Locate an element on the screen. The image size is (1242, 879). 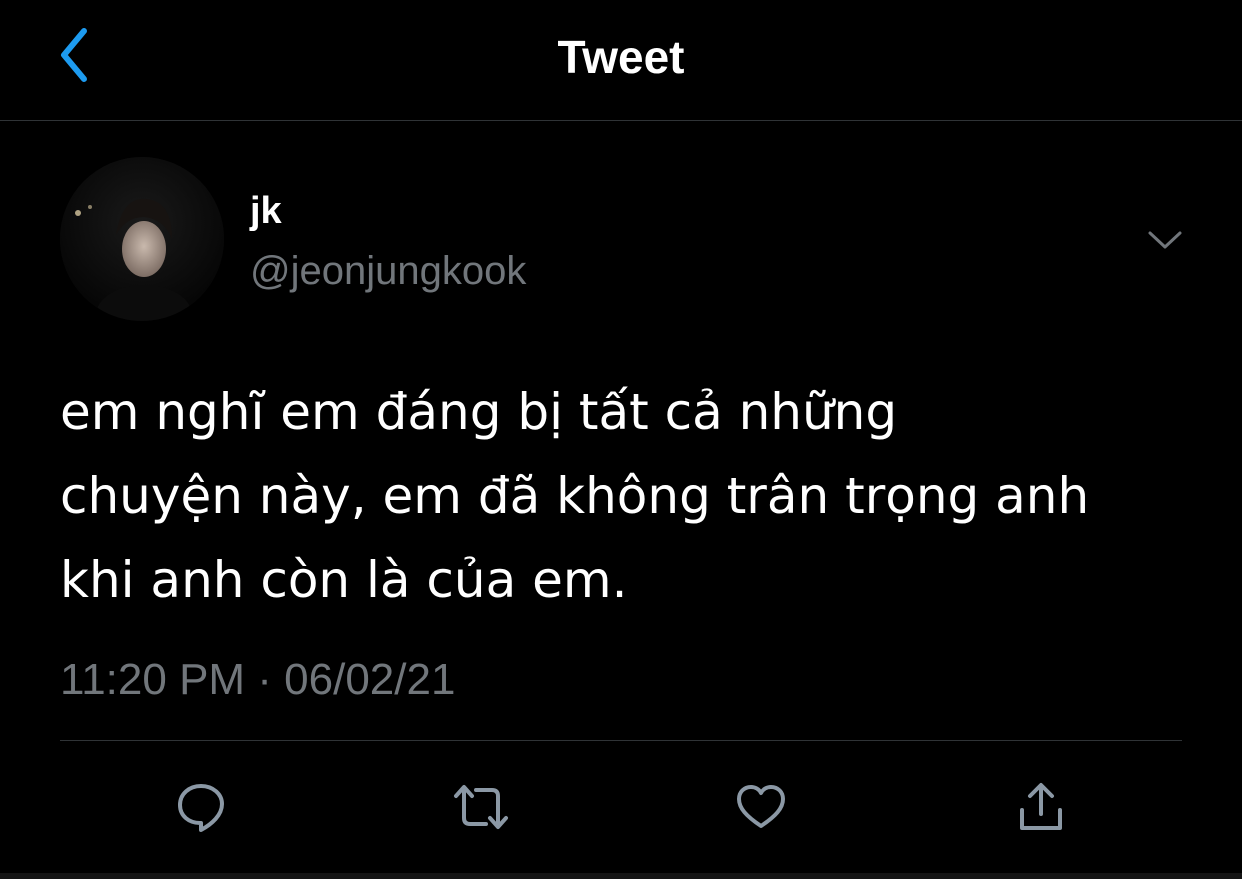
tweet-timestamp: 11:20 PM · 06/02/21 is located at coordinates (257, 680).